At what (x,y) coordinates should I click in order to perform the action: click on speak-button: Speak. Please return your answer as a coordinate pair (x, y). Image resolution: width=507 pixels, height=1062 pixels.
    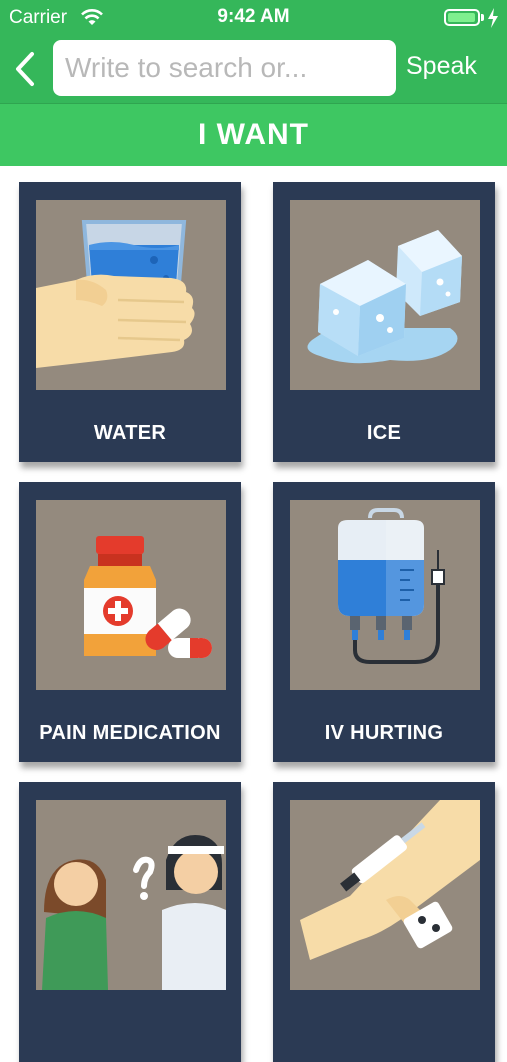
    Looking at the image, I should click on (441, 66).